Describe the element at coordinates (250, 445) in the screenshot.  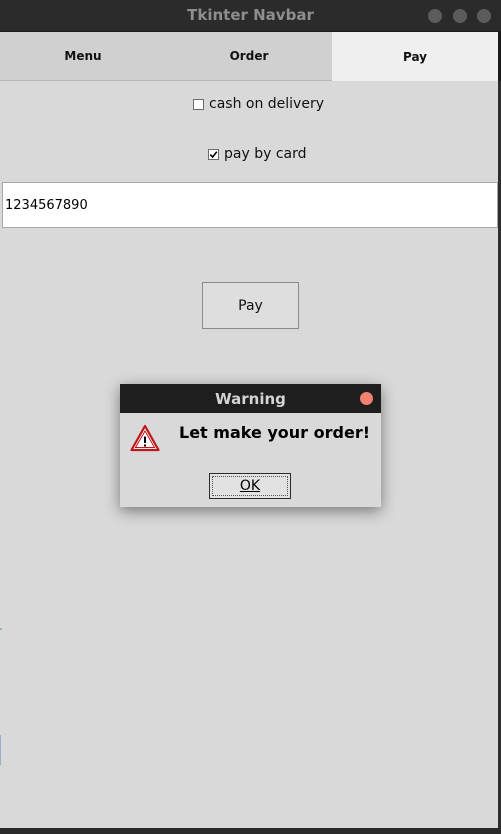
I see `warning-dialog: Warning Let make your order! OK` at that location.